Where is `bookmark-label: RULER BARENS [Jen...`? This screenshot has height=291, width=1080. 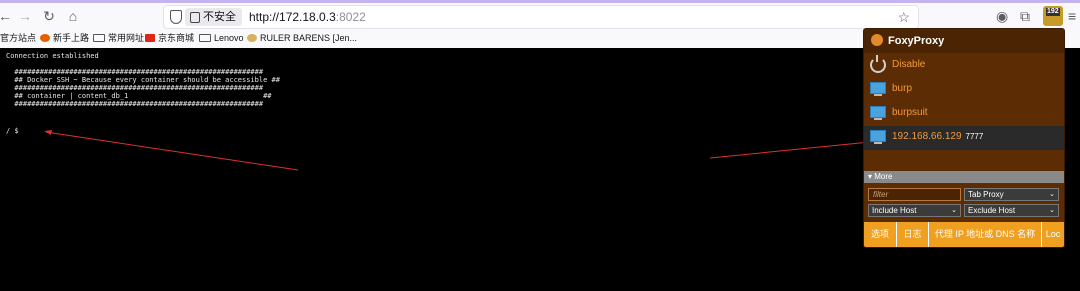
bookmark-label: RULER BARENS [Jen... is located at coordinates (309, 38).